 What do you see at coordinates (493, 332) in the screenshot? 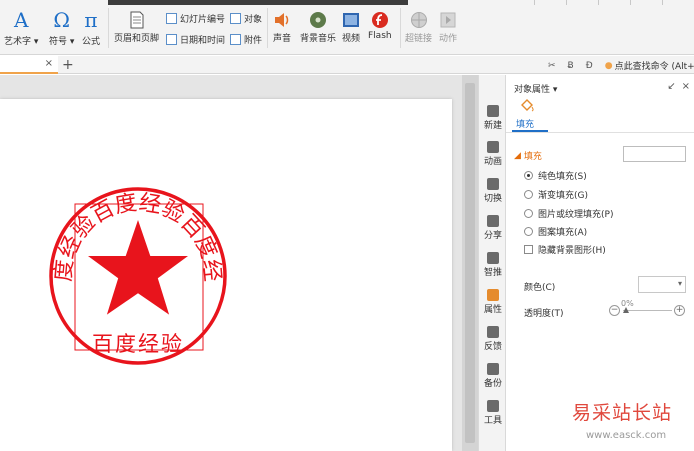
I see `feedback-icon` at bounding box center [493, 332].